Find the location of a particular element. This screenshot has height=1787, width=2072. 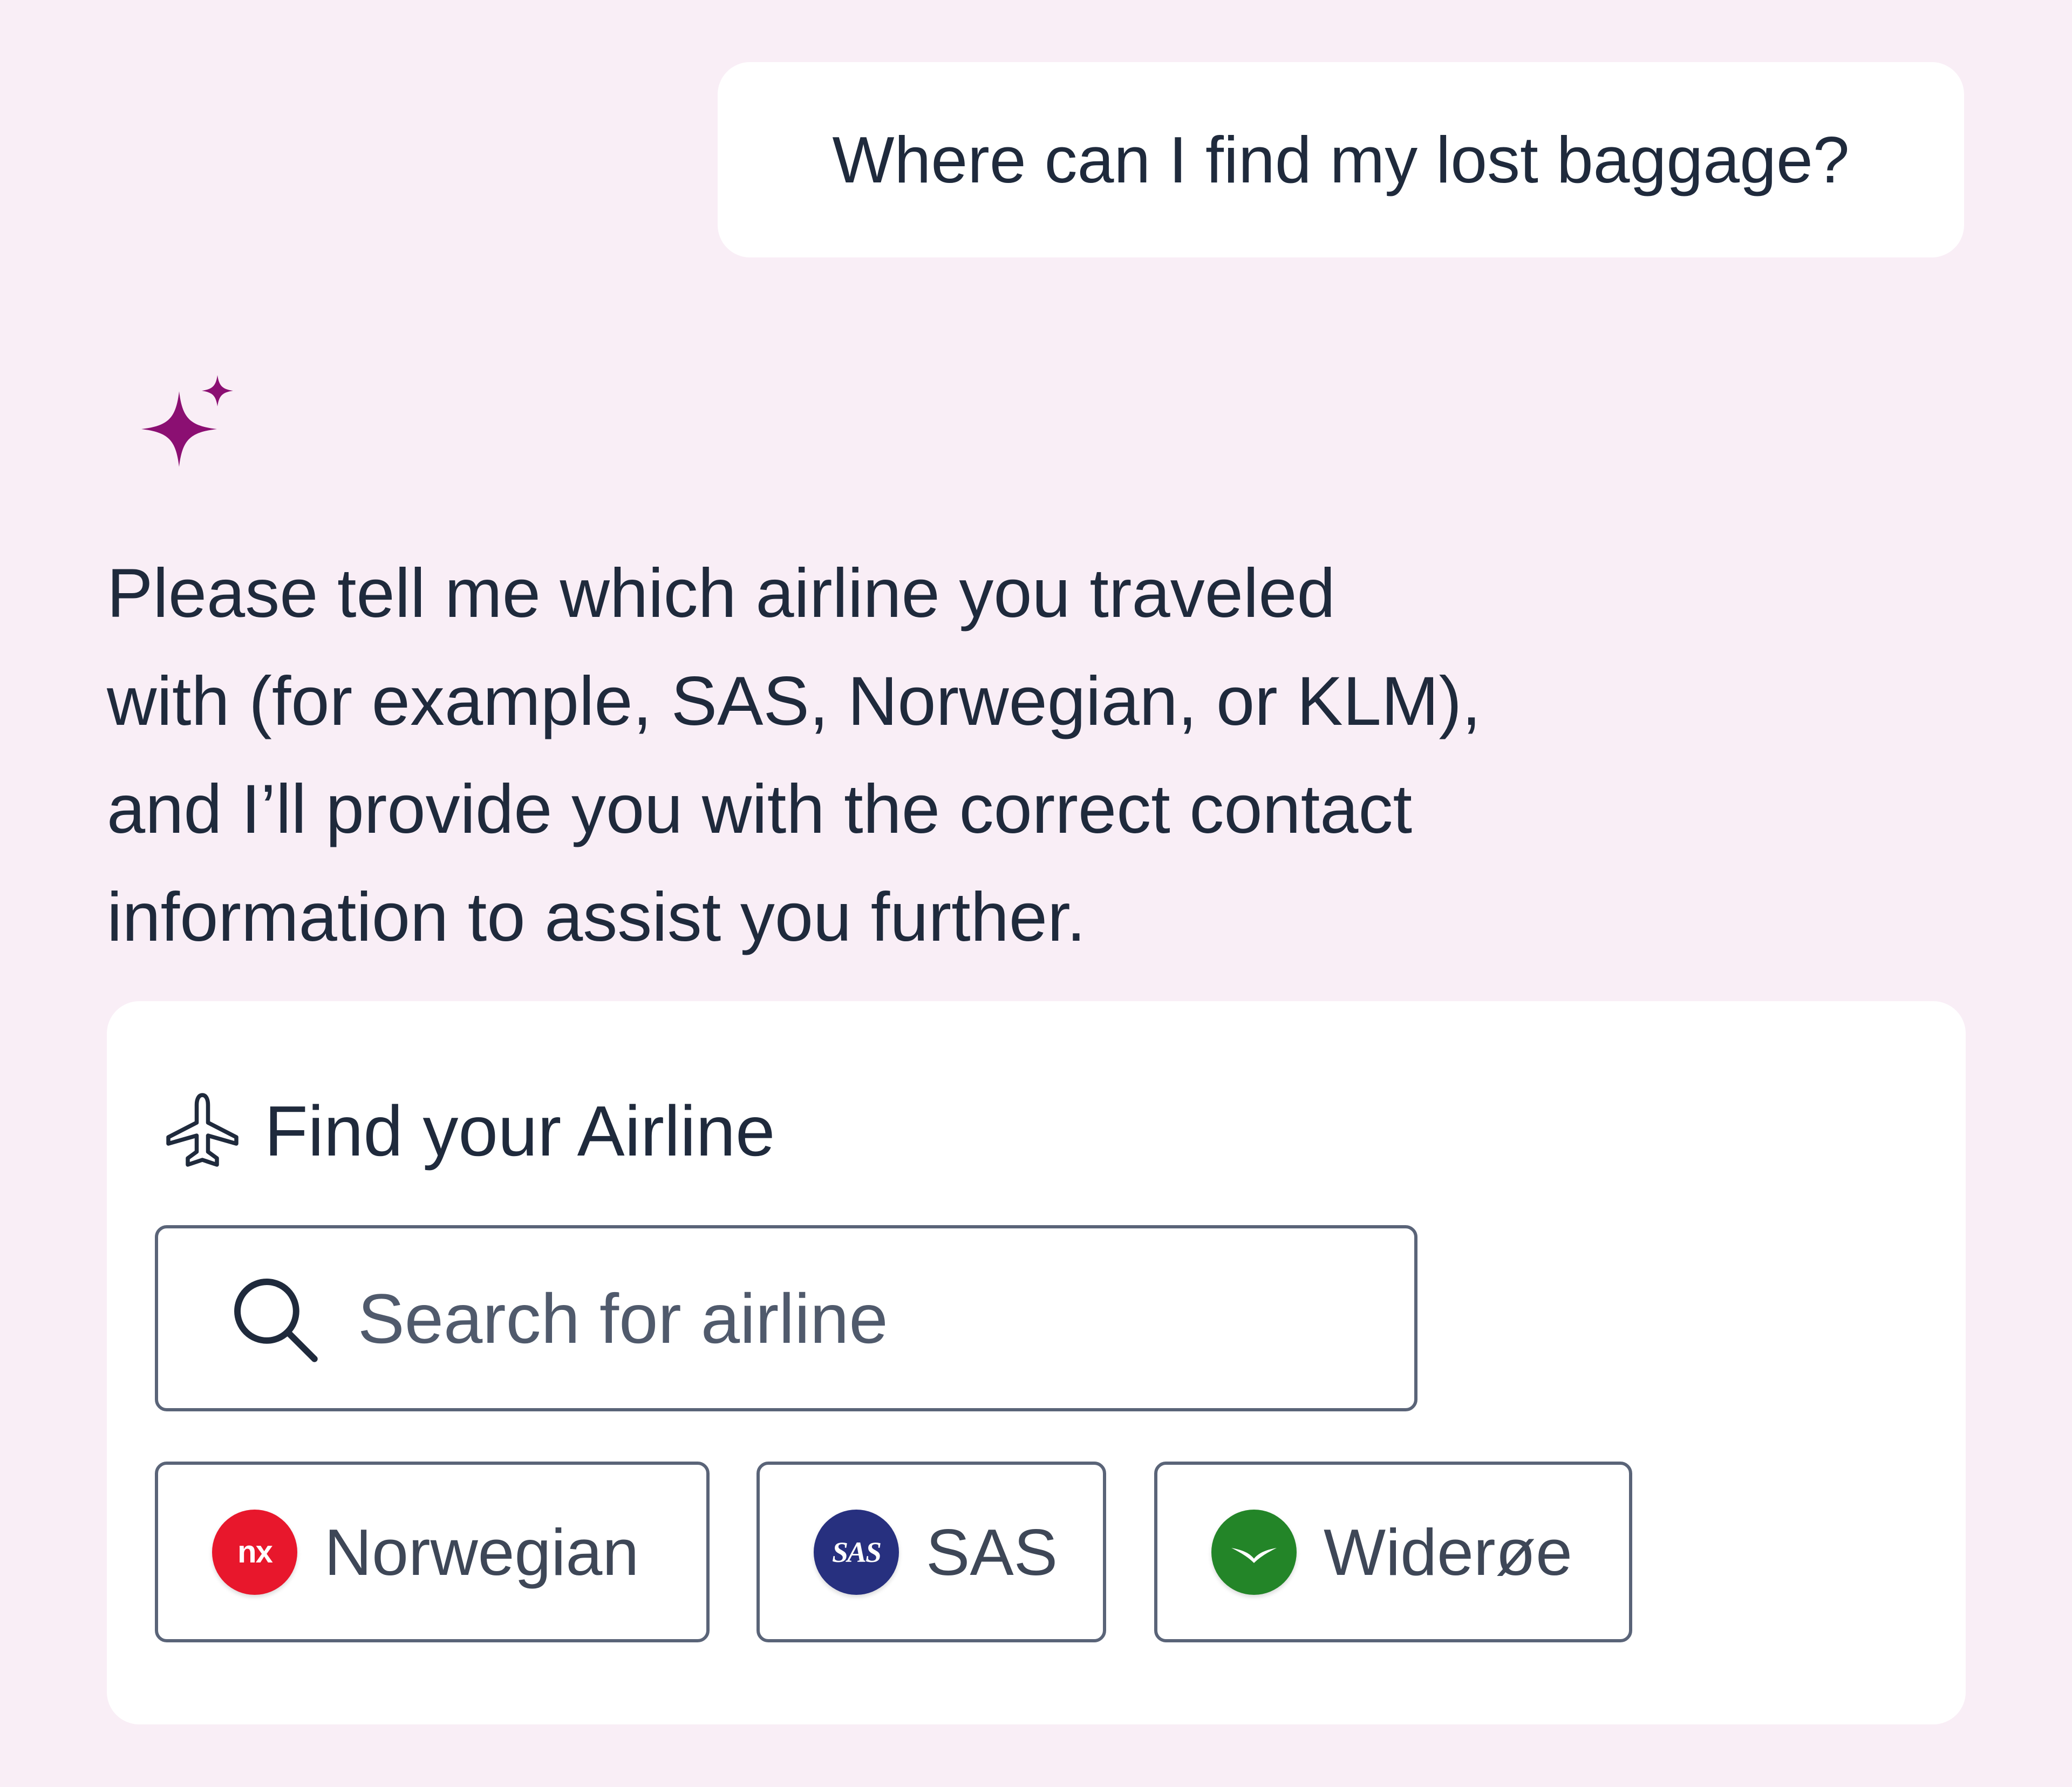

user-message-bubble: Where can I find my lost baggage? is located at coordinates (1341, 160).